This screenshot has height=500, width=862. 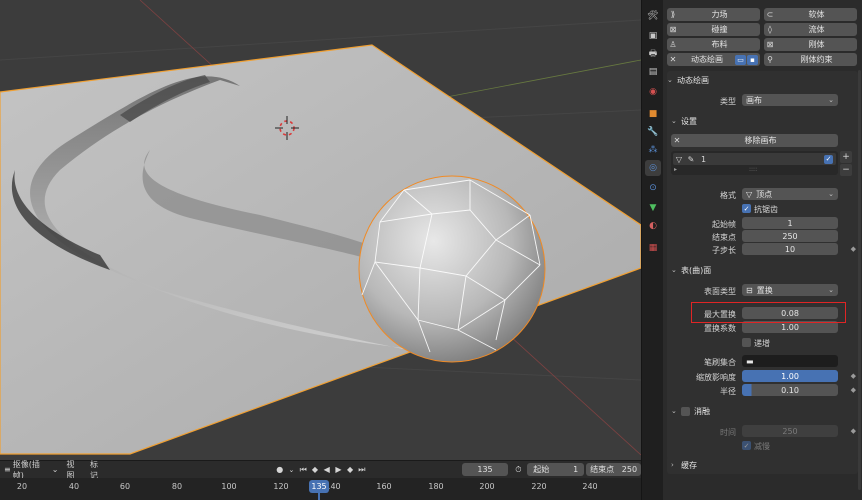 What do you see at coordinates (720, 291) in the screenshot?
I see `surface-type-label: 表面类型` at bounding box center [720, 291].